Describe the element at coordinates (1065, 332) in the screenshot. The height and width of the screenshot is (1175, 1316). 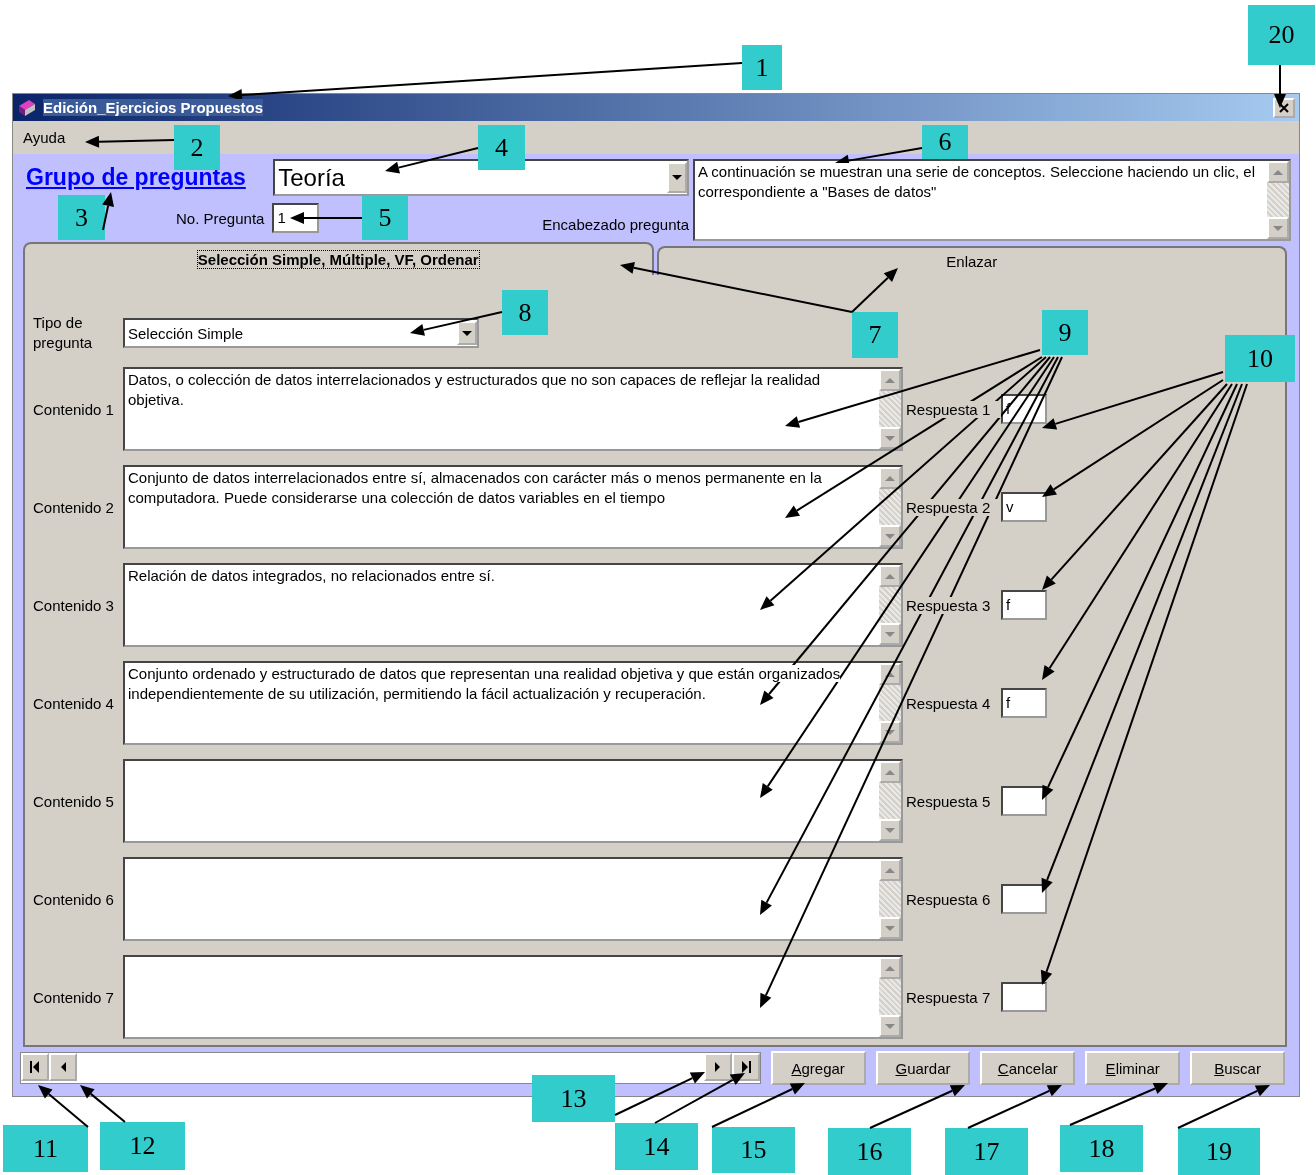
I see `callout-number: 9` at that location.